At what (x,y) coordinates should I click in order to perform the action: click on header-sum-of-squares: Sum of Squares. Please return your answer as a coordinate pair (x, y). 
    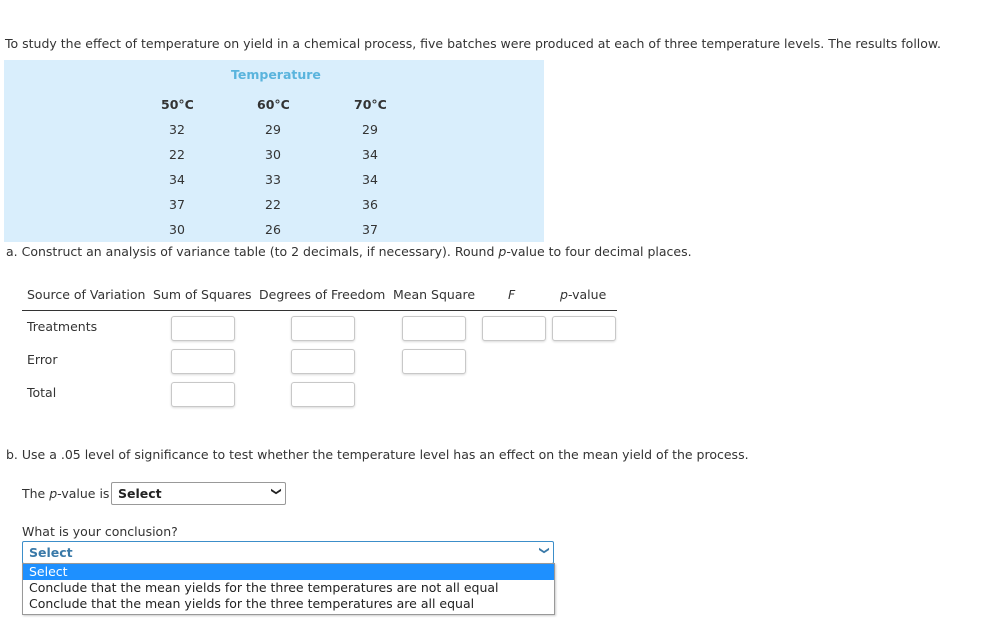
    Looking at the image, I should click on (202, 294).